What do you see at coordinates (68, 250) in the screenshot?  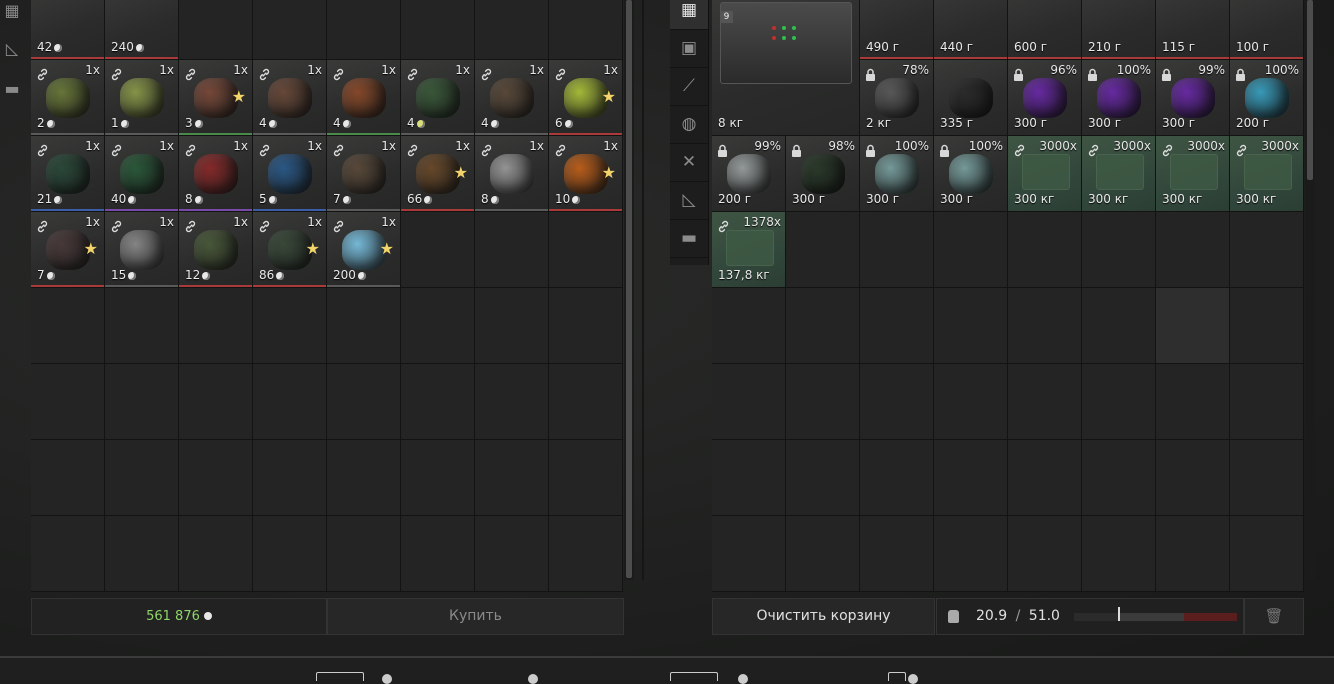 I see `inventory-item: 1x 7 ★` at bounding box center [68, 250].